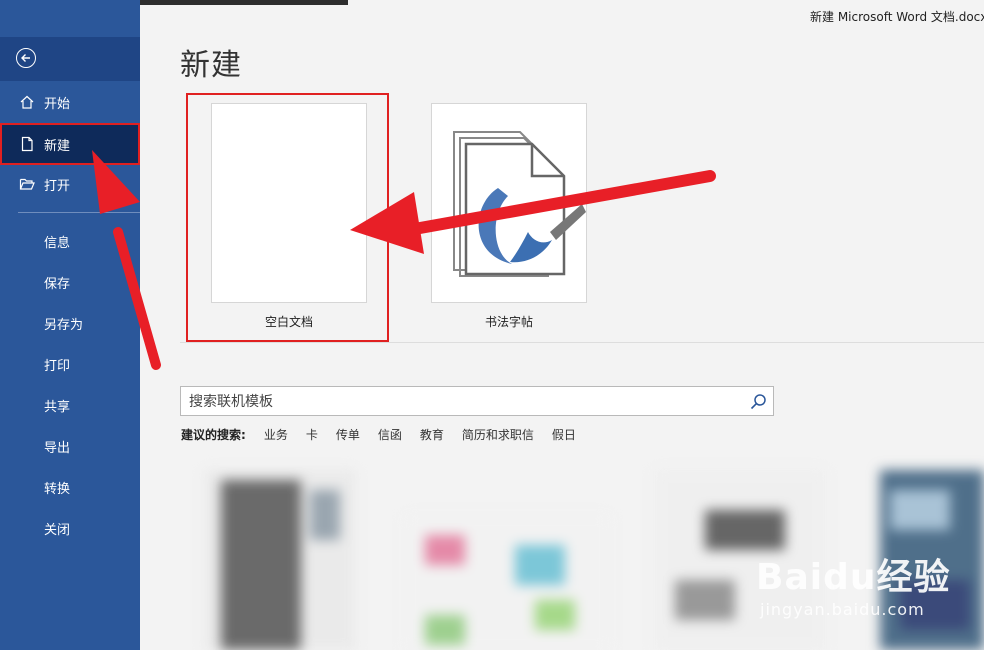 The height and width of the screenshot is (650, 984). I want to click on sidebar-item-label: 信息, so click(57, 243).